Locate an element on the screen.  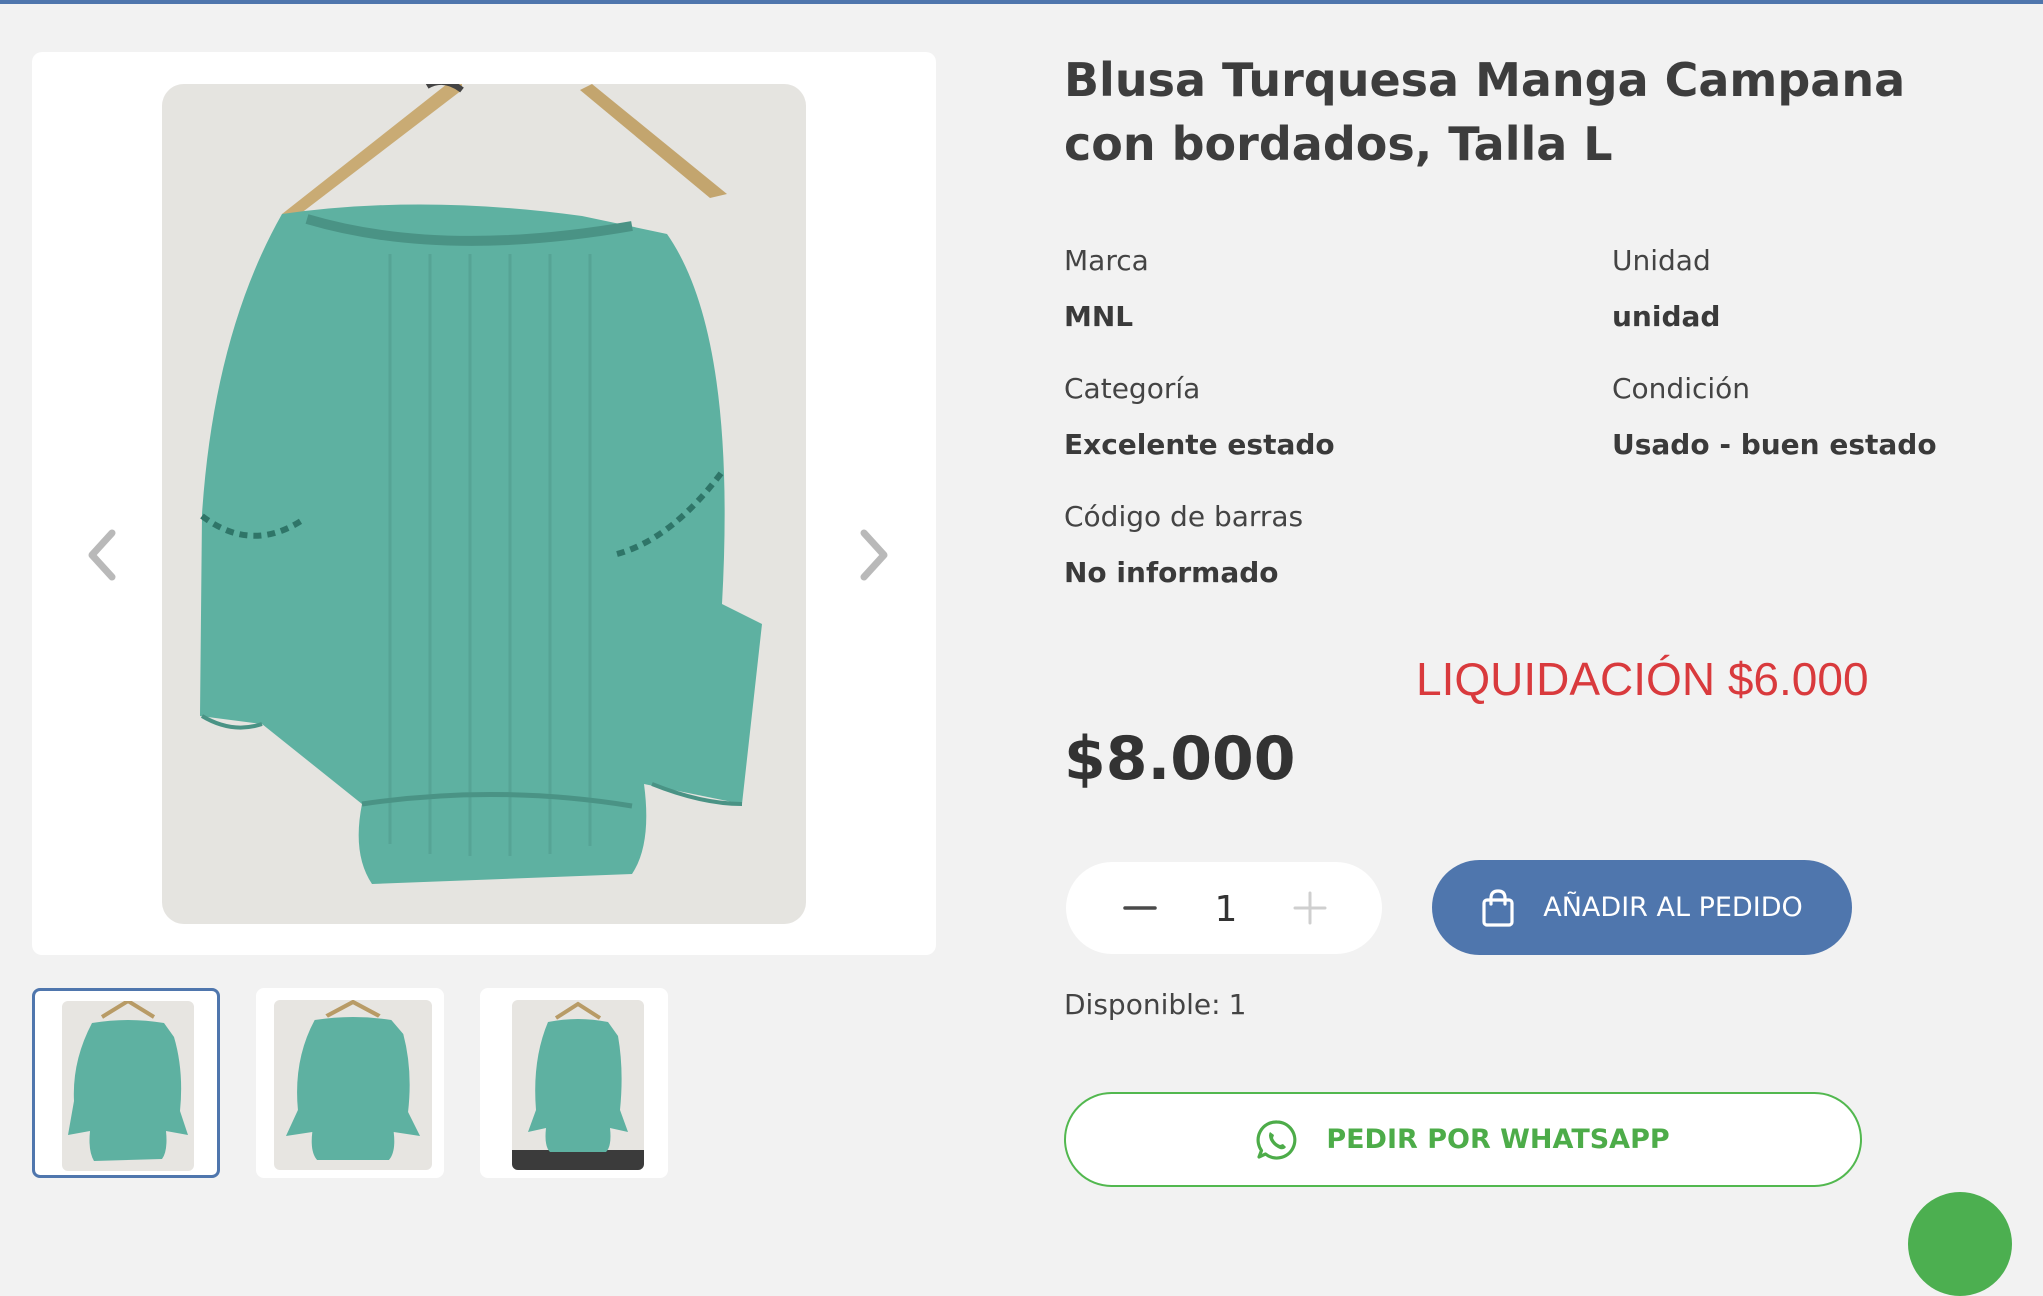
whatsapp-order-button: PEDIR POR WHATSAPP is located at coordinates (1463, 1139).